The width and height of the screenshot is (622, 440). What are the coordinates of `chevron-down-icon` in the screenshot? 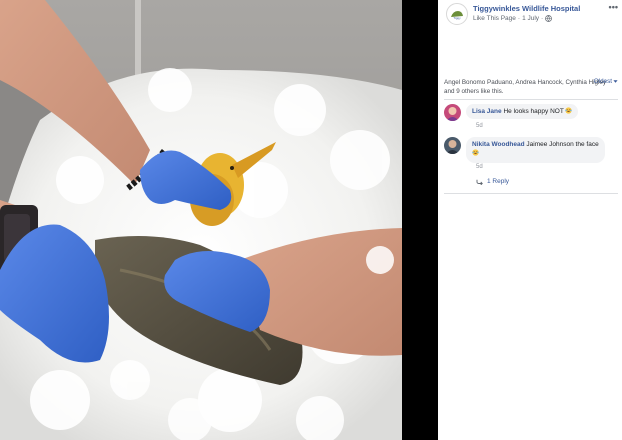 It's located at (615, 81).